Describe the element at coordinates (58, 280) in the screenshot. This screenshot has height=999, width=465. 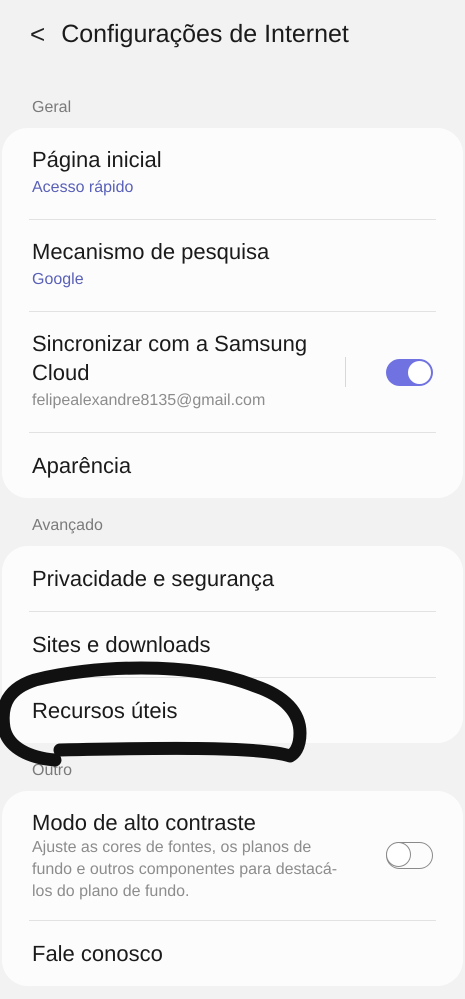
I see `row-subtitle: Google` at that location.